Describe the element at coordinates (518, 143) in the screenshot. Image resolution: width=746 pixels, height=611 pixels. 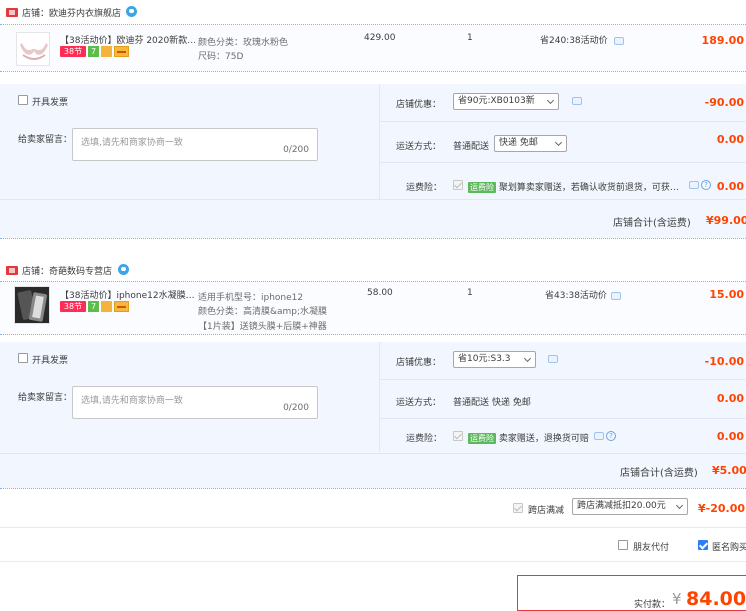
I see `shipping-select-value: 快递 免邮` at that location.